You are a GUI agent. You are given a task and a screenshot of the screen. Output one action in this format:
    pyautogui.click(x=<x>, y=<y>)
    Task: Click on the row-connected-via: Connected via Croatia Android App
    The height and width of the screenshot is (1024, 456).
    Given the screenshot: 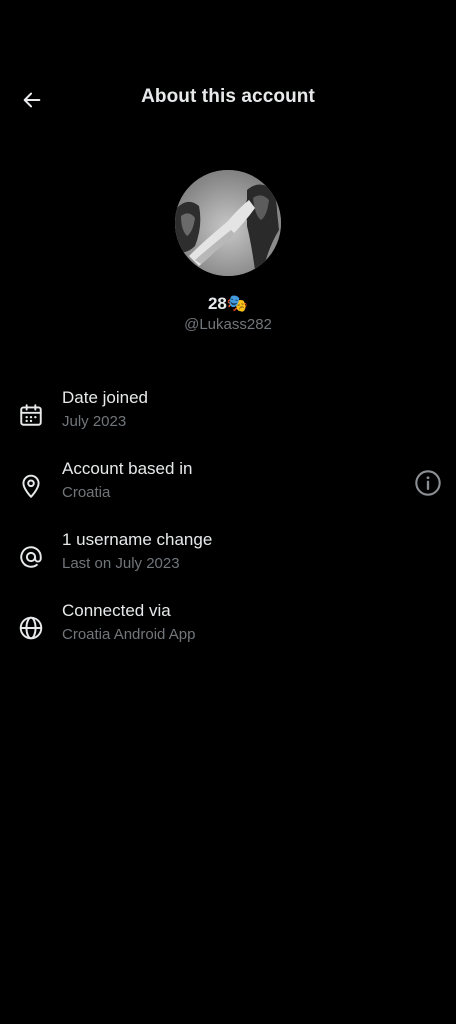 What is the action you would take?
    pyautogui.click(x=228, y=631)
    